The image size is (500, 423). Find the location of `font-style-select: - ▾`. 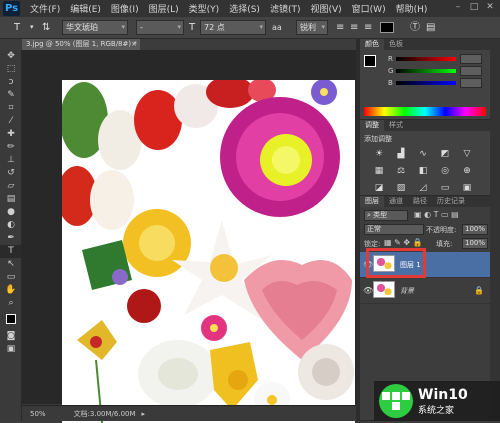

font-style-select: - ▾ is located at coordinates (160, 27).